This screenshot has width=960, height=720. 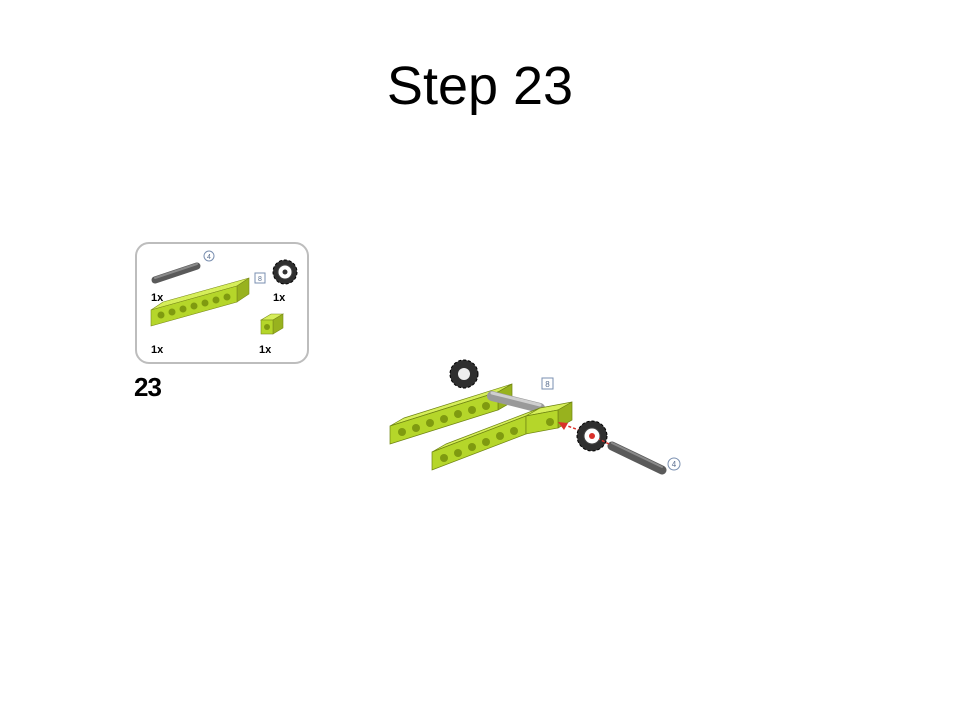 I want to click on parts-list-panel: 4 8 1x 1x 1x 1x, so click(x=222, y=303).